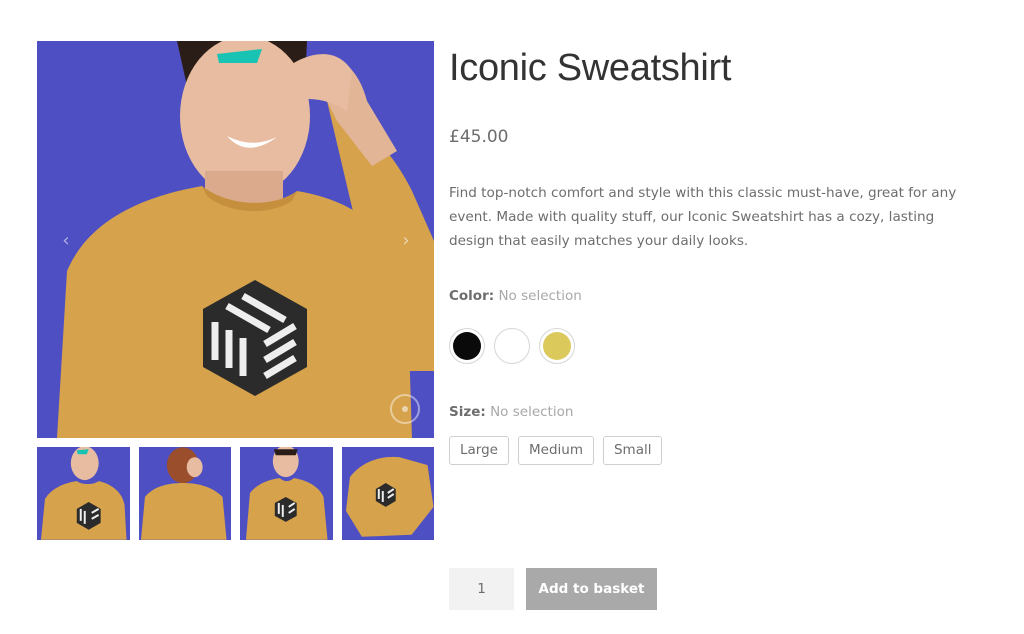 The height and width of the screenshot is (634, 1024). I want to click on add-to-cart-form: 1 Add to basket, so click(553, 589).